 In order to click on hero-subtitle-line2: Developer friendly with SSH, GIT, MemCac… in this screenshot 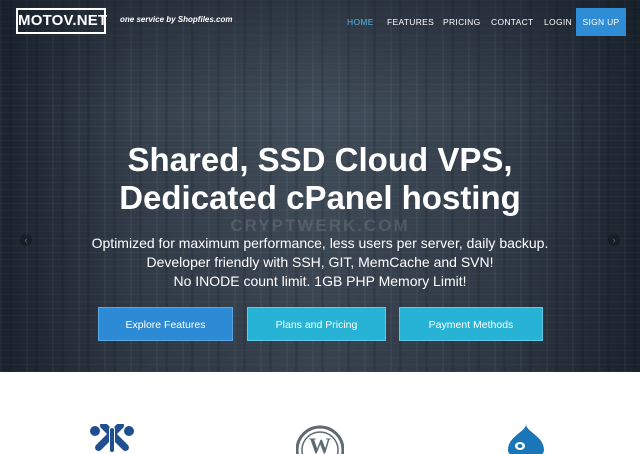, I will do `click(320, 262)`.